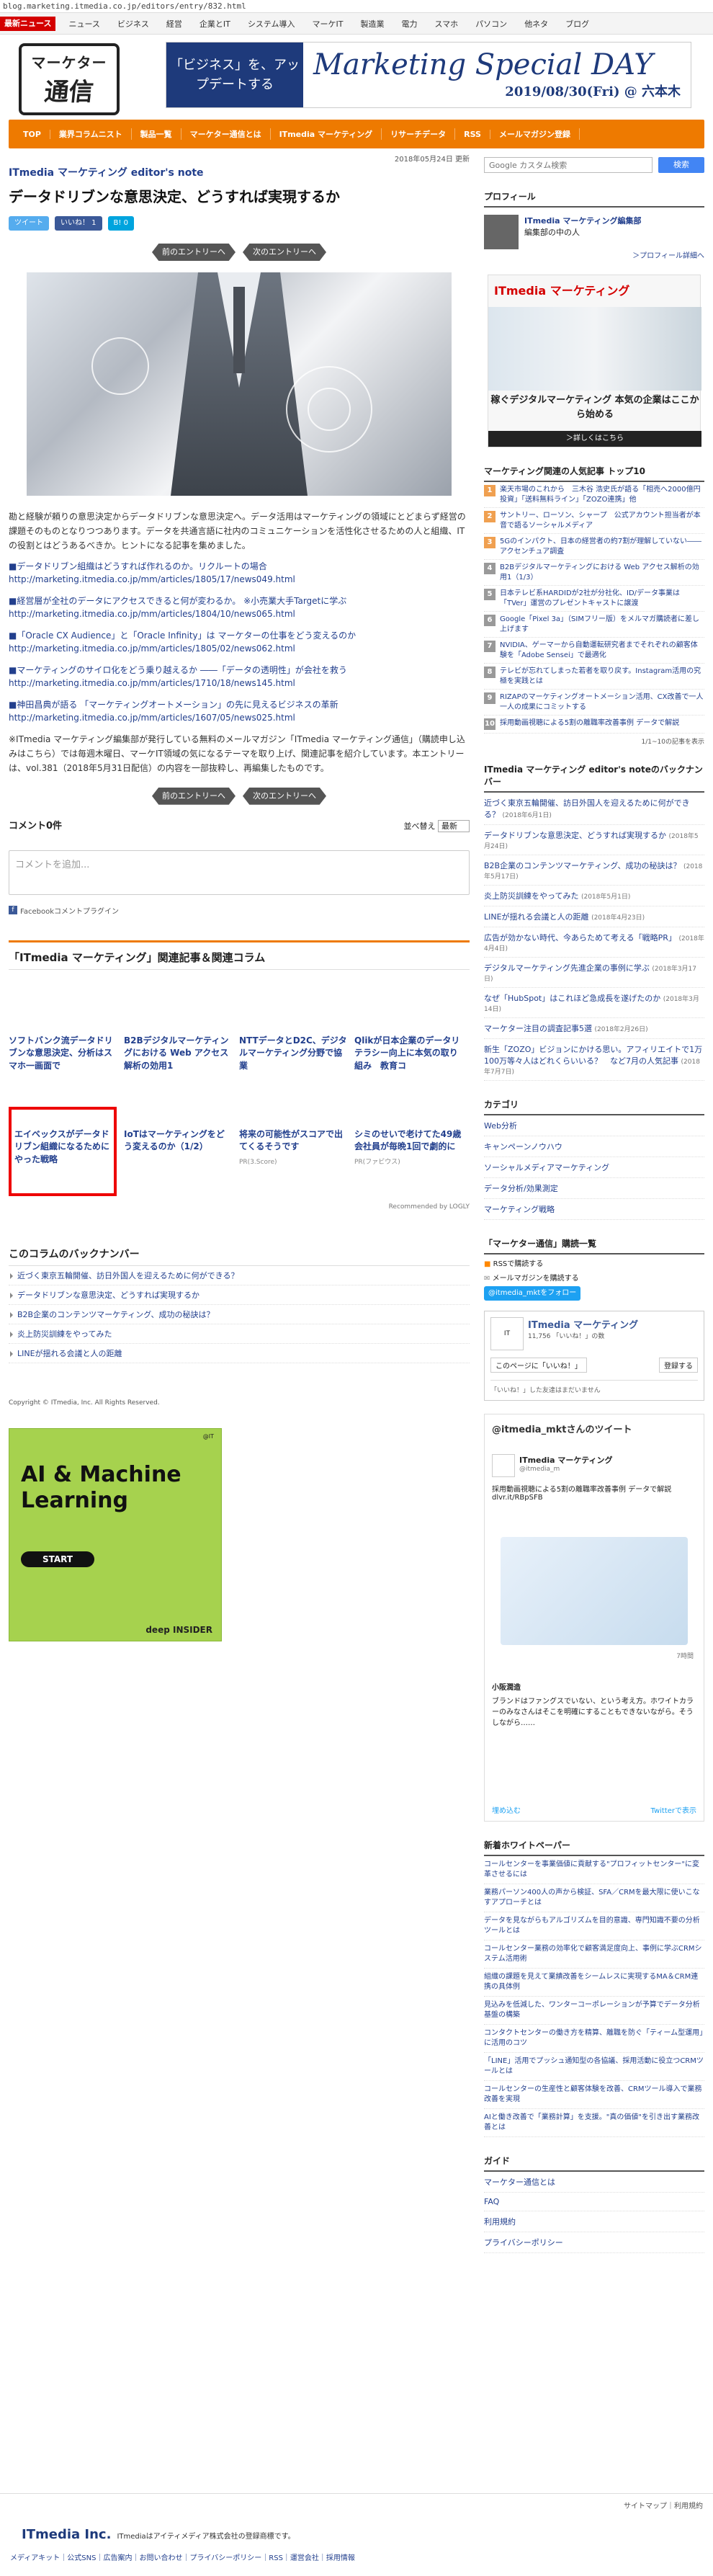 This screenshot has height=2576, width=713. Describe the element at coordinates (239, 1295) in the screenshot. I see `backnumber-item: データドリブンな意思決定、どうすれば実現するか` at that location.